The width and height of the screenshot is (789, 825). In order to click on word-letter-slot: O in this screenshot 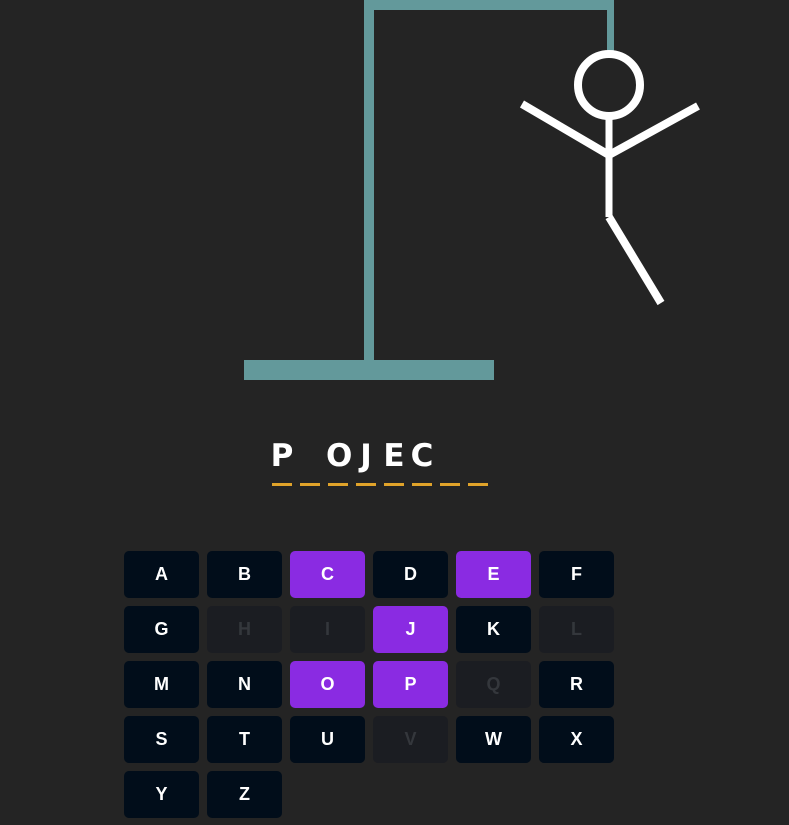, I will do `click(339, 462)`.